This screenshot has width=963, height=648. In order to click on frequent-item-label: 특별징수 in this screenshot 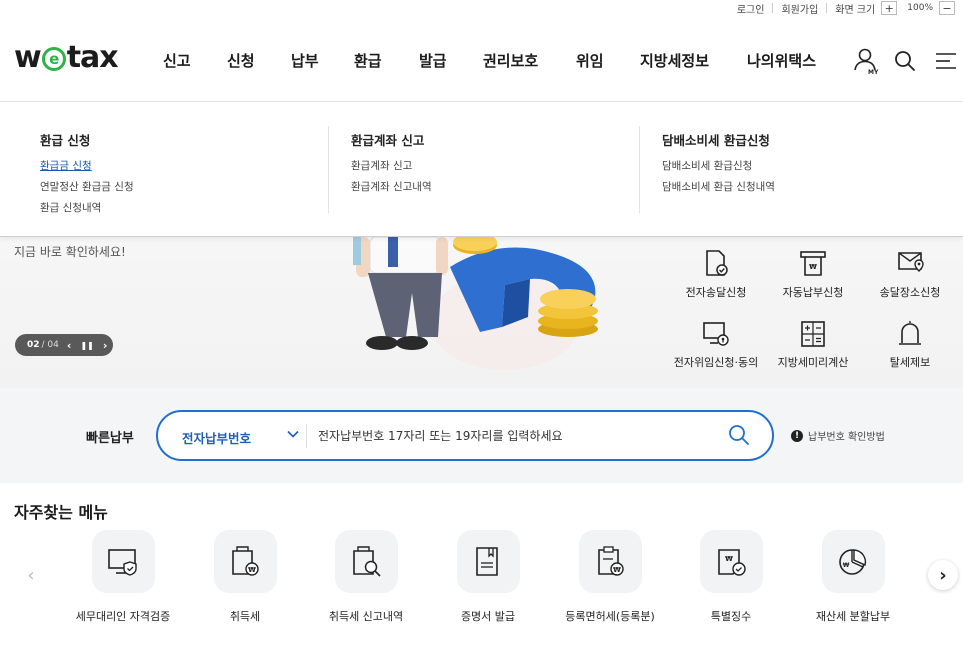, I will do `click(731, 616)`.